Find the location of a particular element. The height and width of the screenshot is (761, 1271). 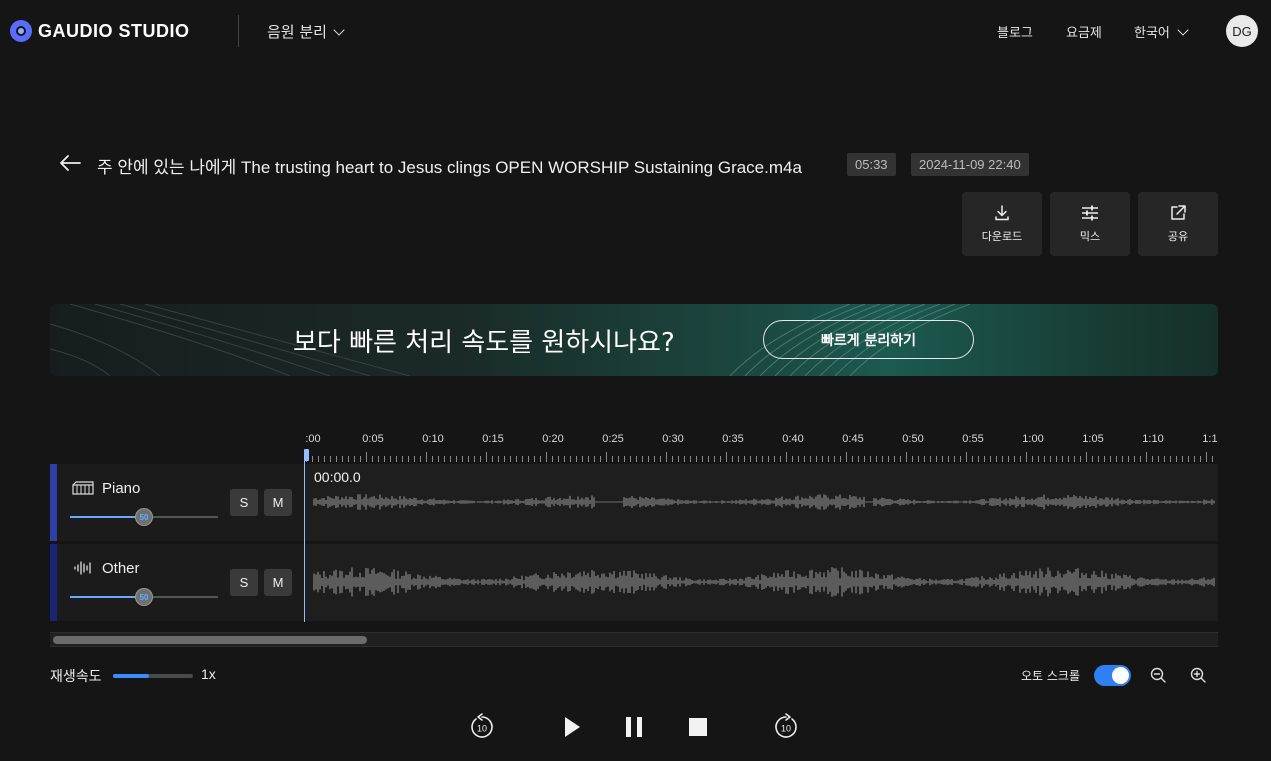

ruler-label: 1:15 is located at coordinates (1210, 439).